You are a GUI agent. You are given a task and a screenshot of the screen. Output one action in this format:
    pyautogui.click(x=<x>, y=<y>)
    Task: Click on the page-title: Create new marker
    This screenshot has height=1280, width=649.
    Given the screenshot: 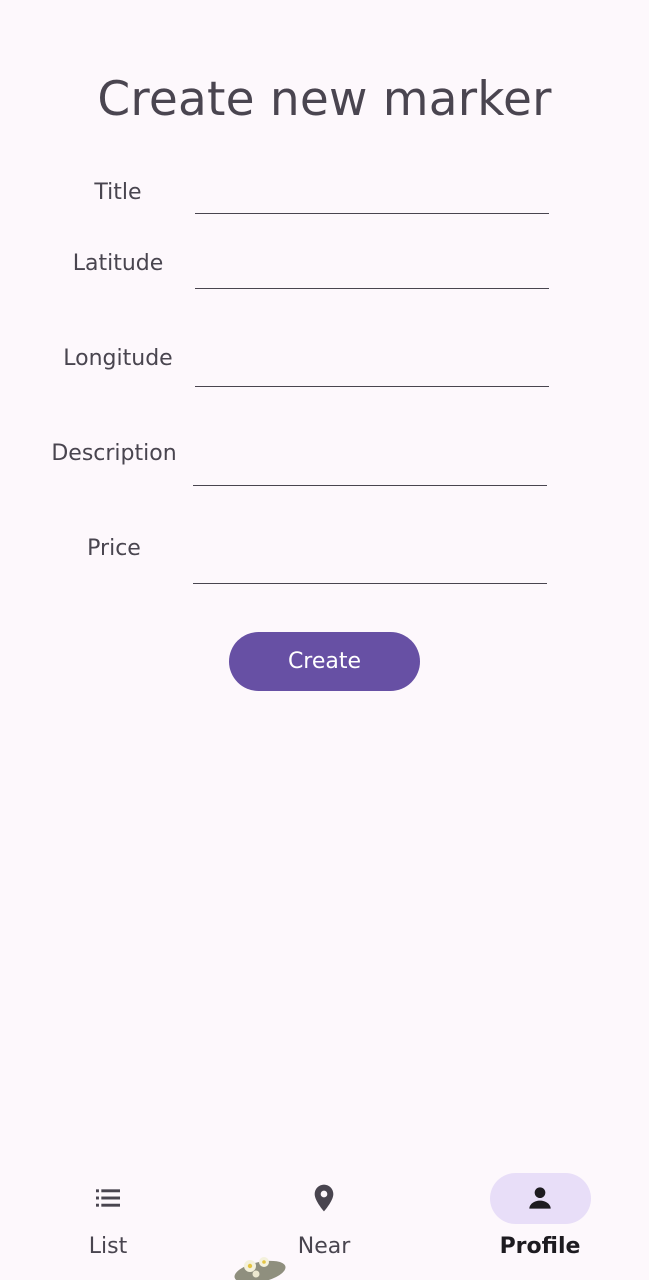 What is the action you would take?
    pyautogui.click(x=324, y=99)
    